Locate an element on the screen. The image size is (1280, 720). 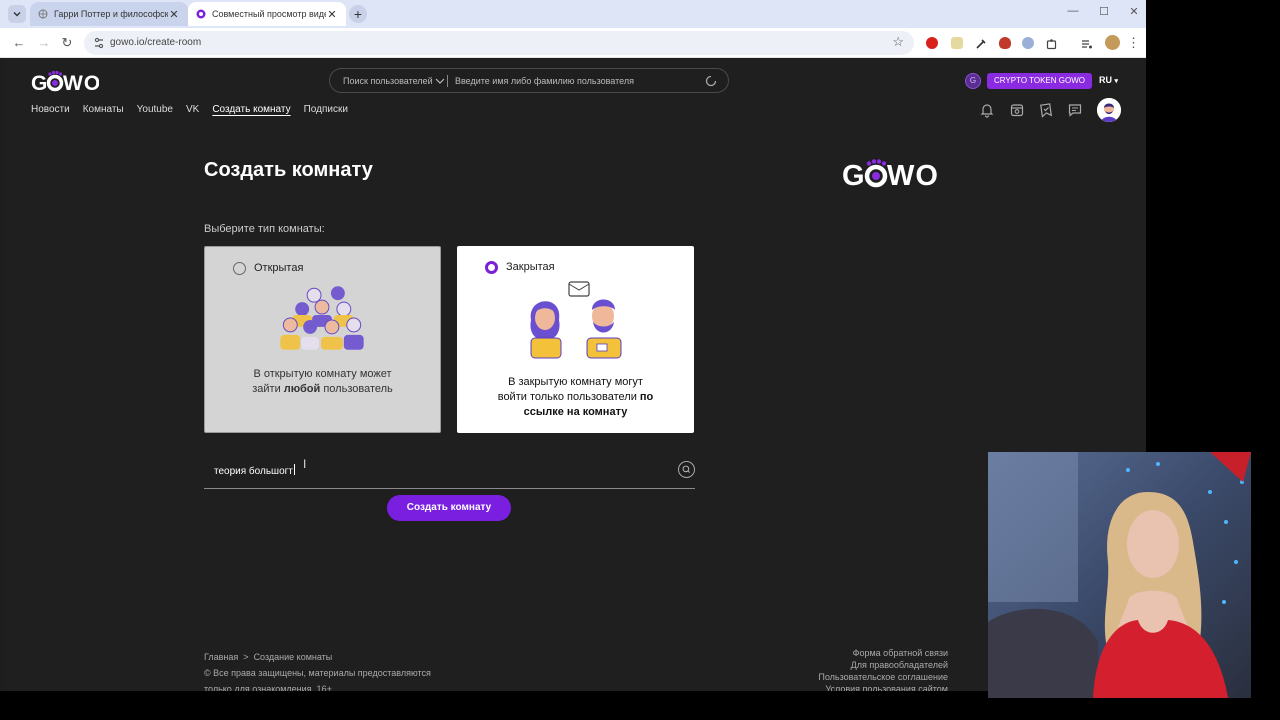
description-line: В закрытую комнату могут is located at coordinates (575, 382).